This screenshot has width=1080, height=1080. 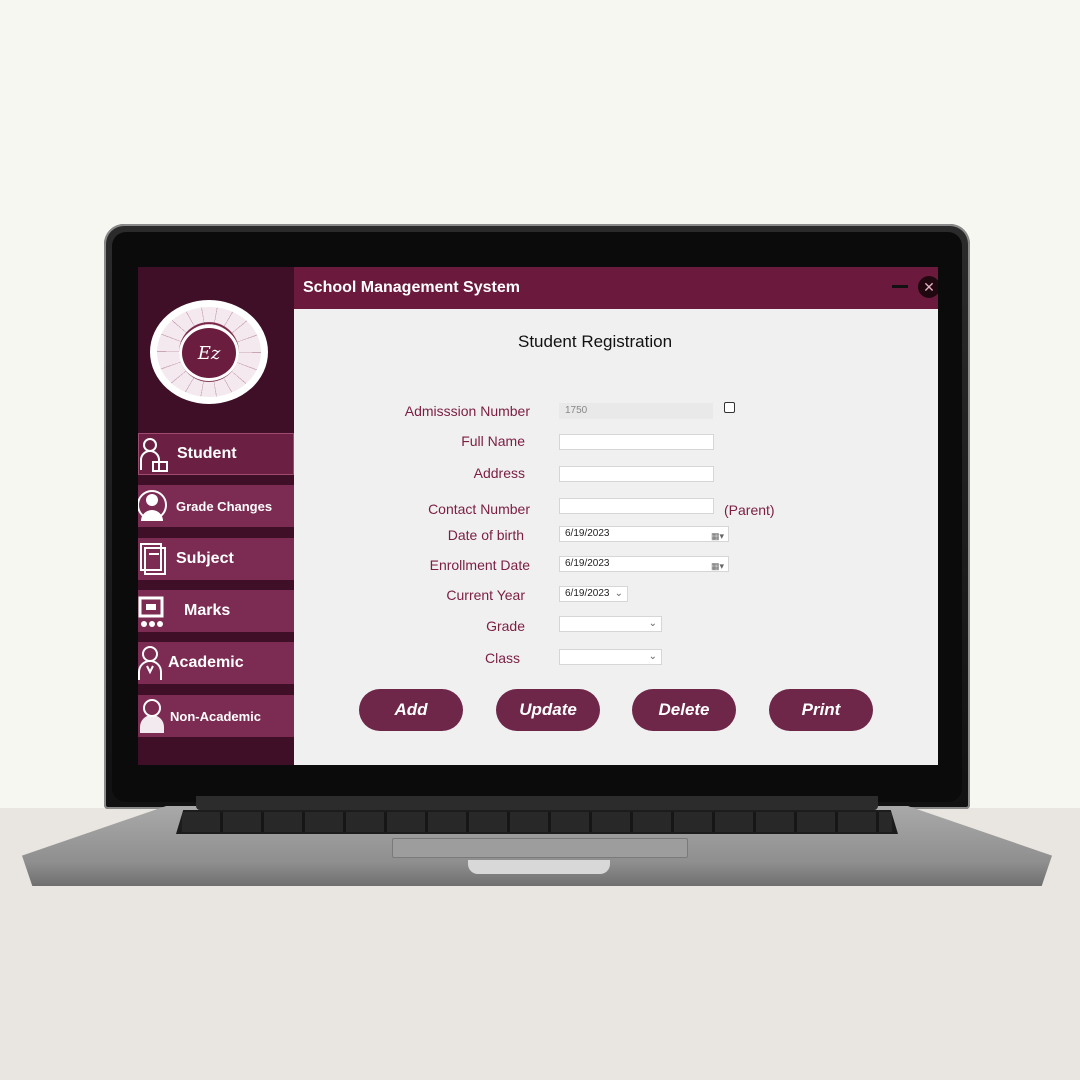 What do you see at coordinates (485, 535) in the screenshot?
I see `date-of-birth-label: Date of birth` at bounding box center [485, 535].